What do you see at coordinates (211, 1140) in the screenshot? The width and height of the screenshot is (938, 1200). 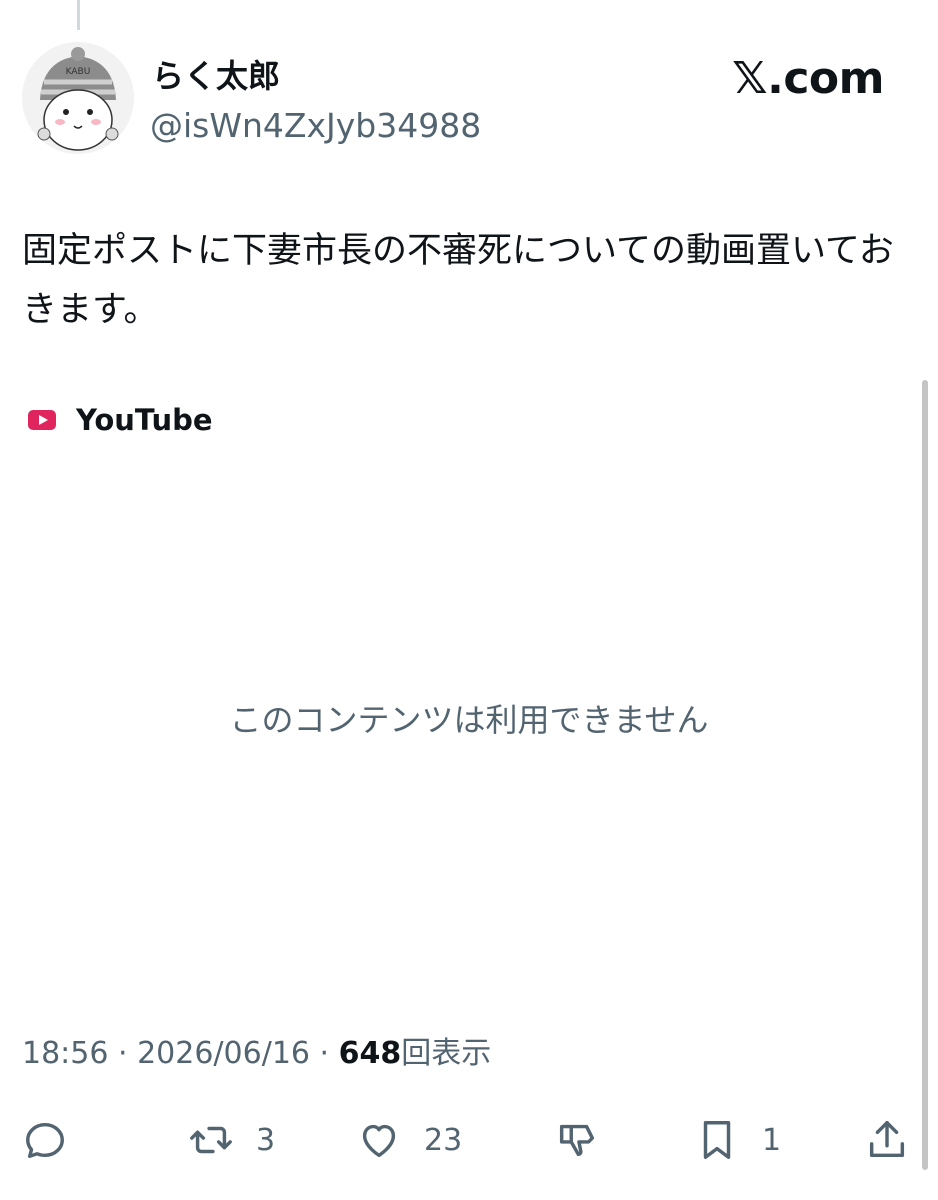 I see `repost-icon` at bounding box center [211, 1140].